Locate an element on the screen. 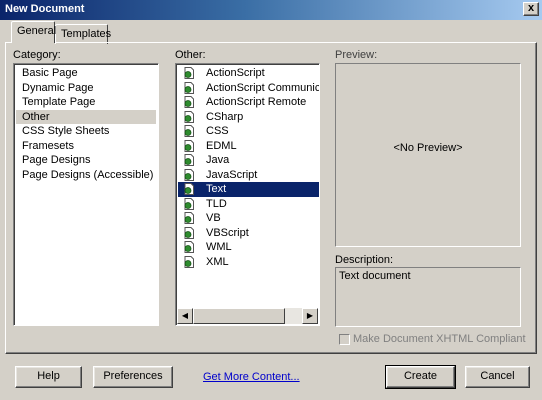  list-item-label: CSharp is located at coordinates (225, 116).